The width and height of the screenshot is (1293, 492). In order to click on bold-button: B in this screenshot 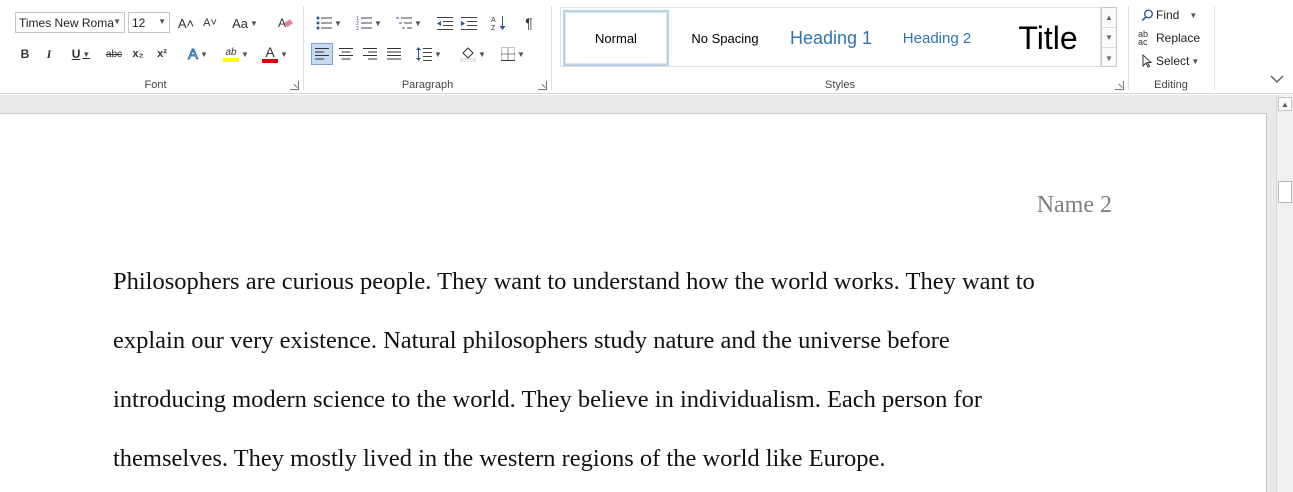, I will do `click(25, 54)`.